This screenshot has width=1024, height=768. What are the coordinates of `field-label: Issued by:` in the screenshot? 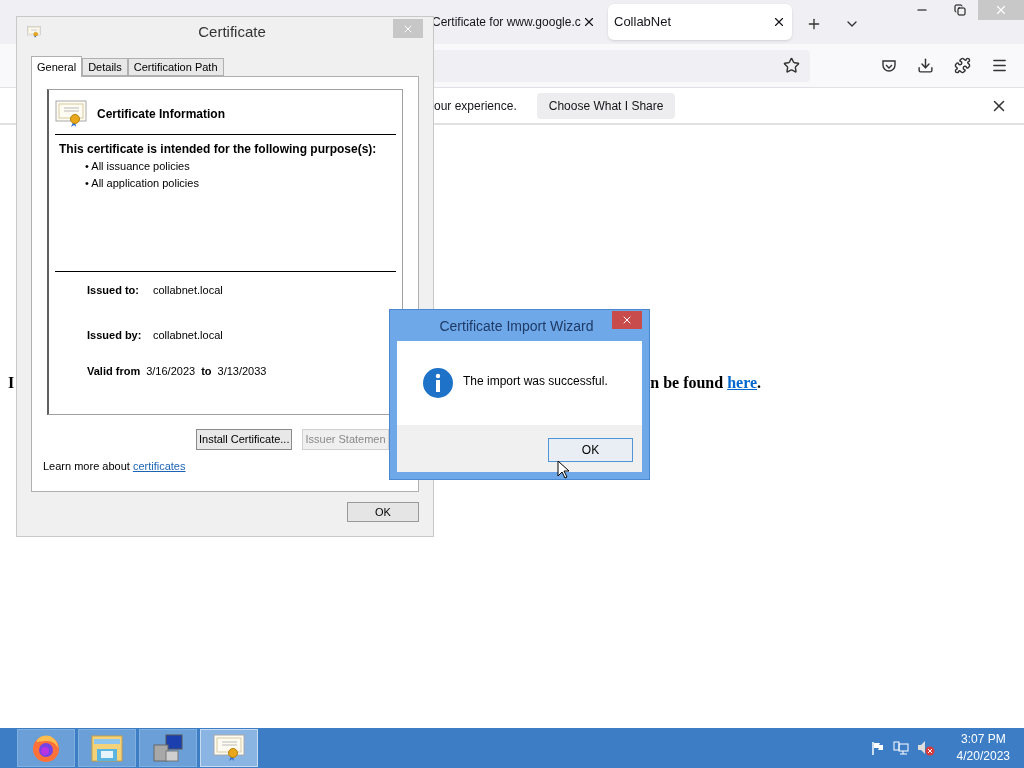 It's located at (115, 335).